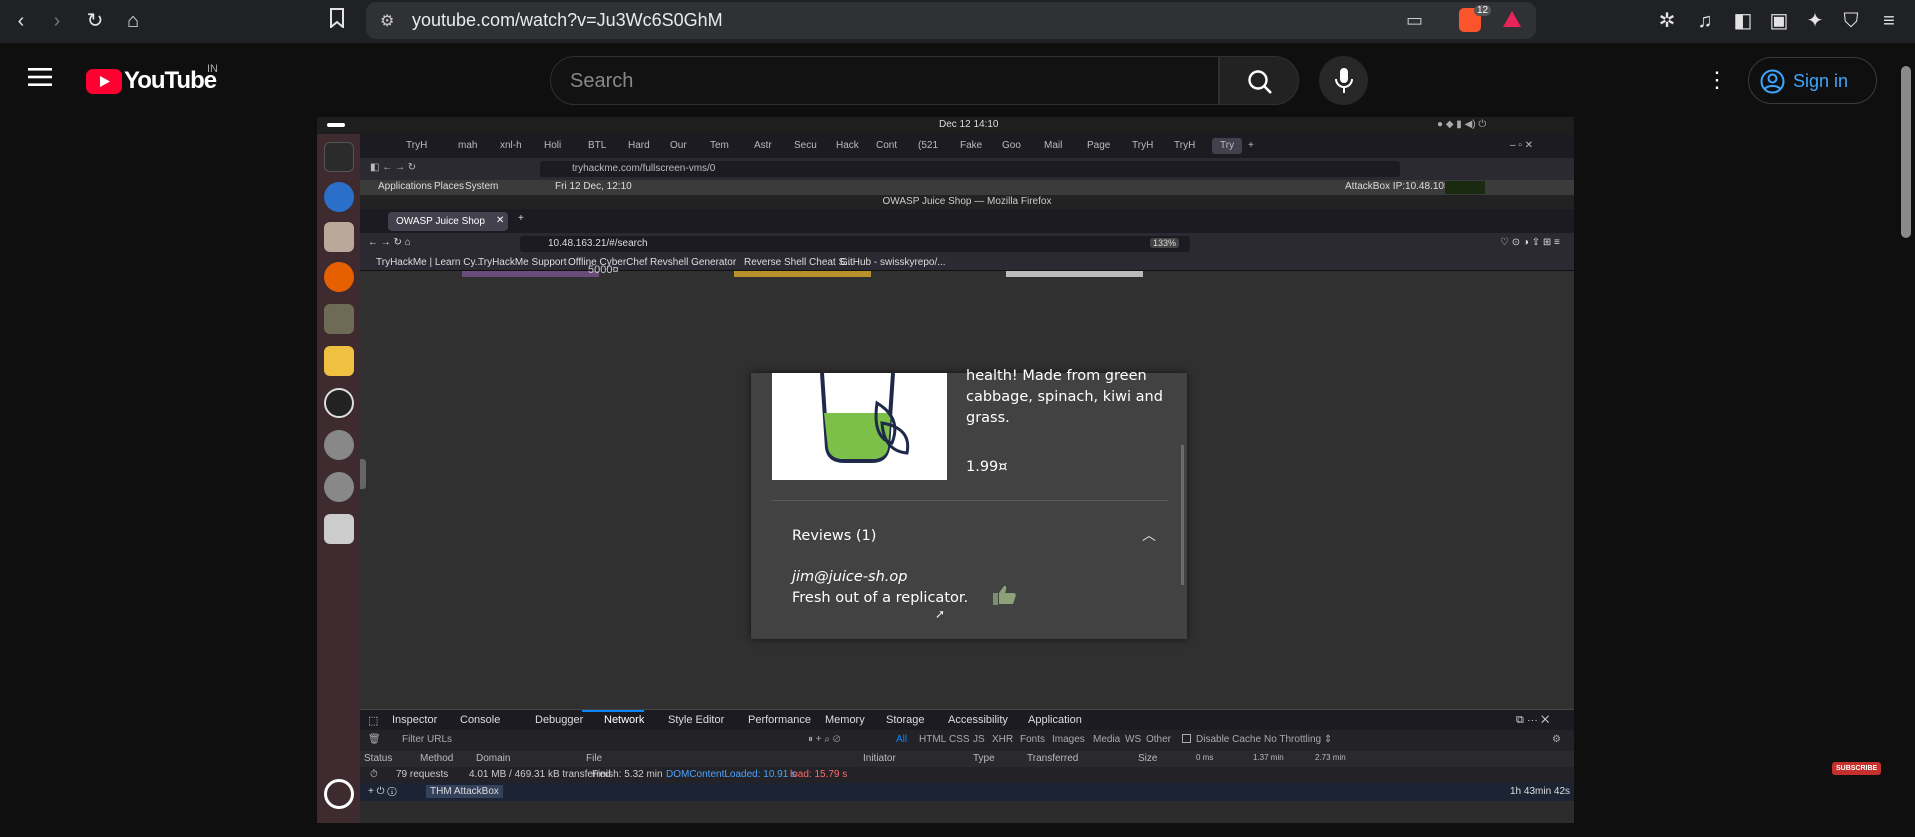  Describe the element at coordinates (436, 758) in the screenshot. I see `col-method: Method` at that location.